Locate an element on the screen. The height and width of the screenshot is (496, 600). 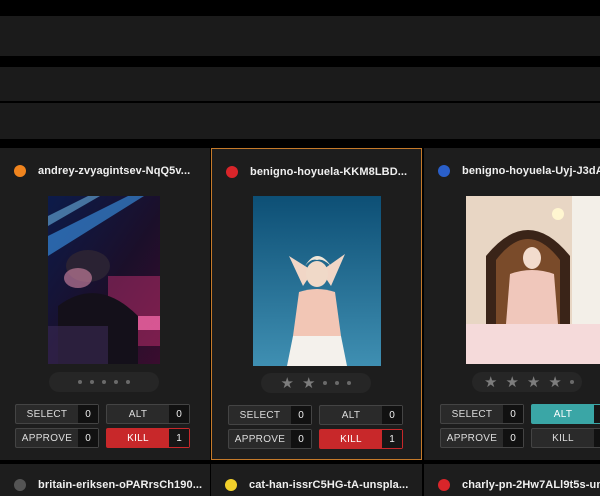
fashion-portrait-image is located at coordinates (317, 281).